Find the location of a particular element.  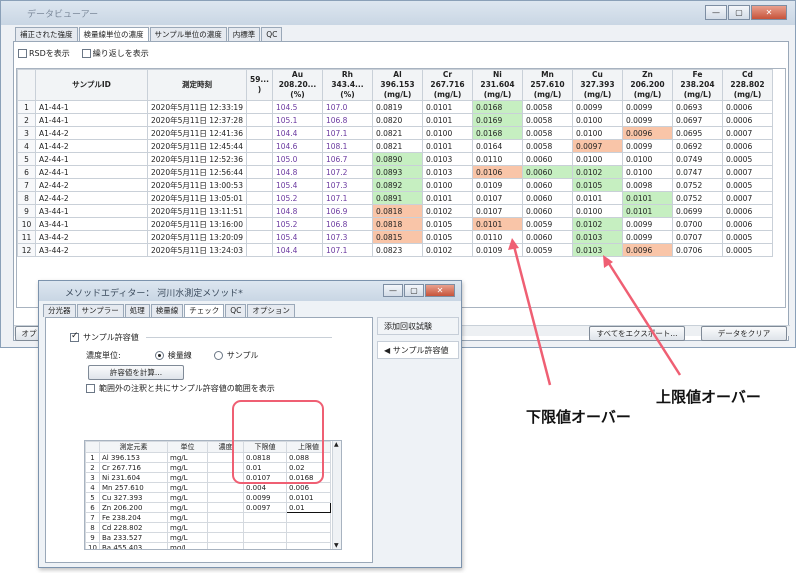

lower-over-callout: 下限値オーバー is located at coordinates (578, 417).